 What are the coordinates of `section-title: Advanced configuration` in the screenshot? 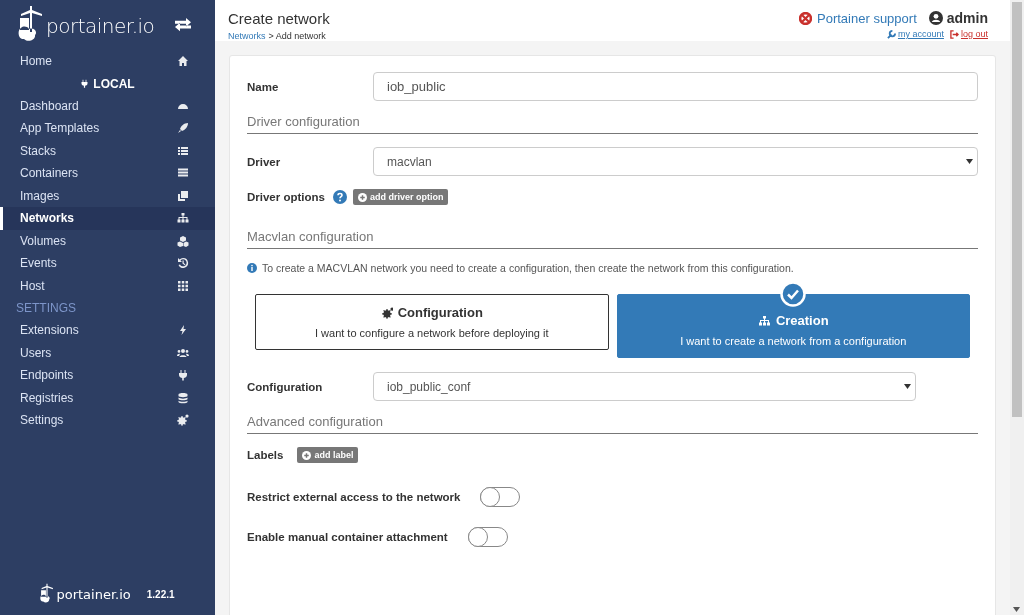 It's located at (612, 424).